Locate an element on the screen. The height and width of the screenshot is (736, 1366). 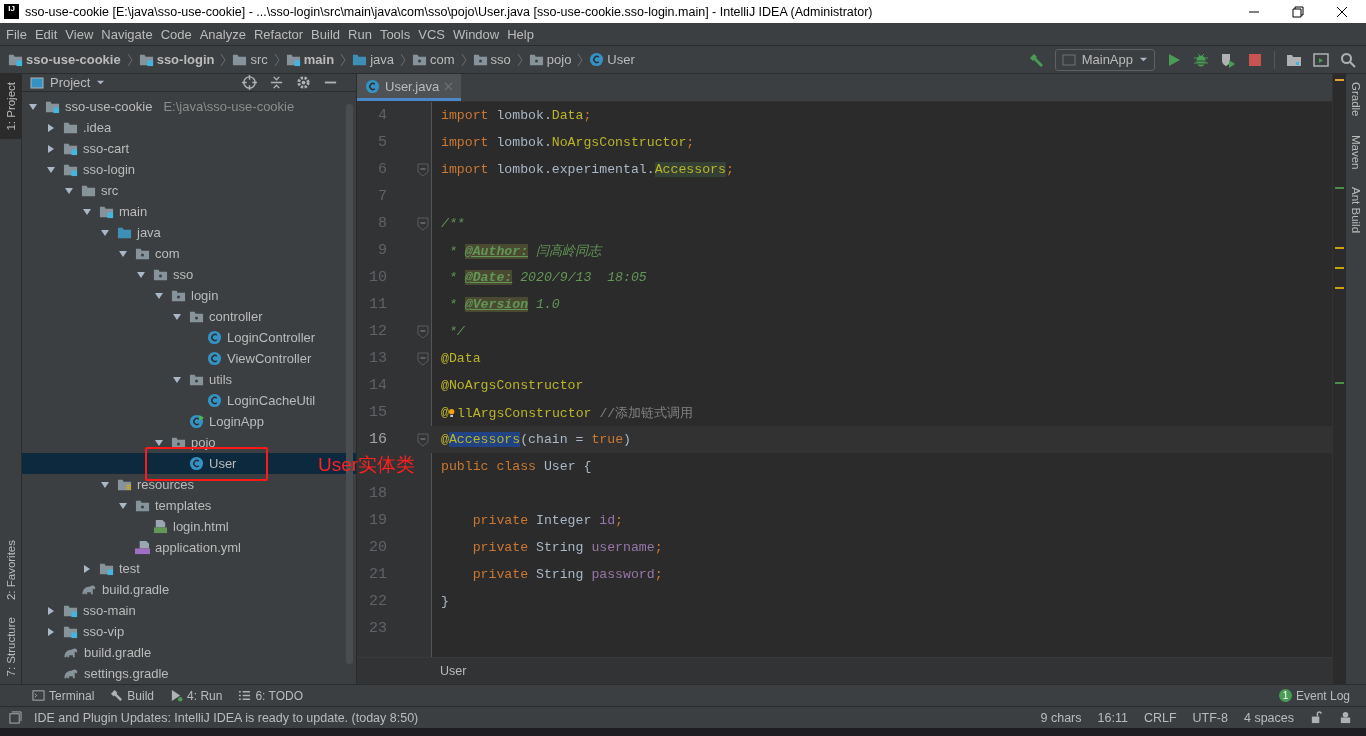
tree-item: LoginApp is located at coordinates (143, 421).